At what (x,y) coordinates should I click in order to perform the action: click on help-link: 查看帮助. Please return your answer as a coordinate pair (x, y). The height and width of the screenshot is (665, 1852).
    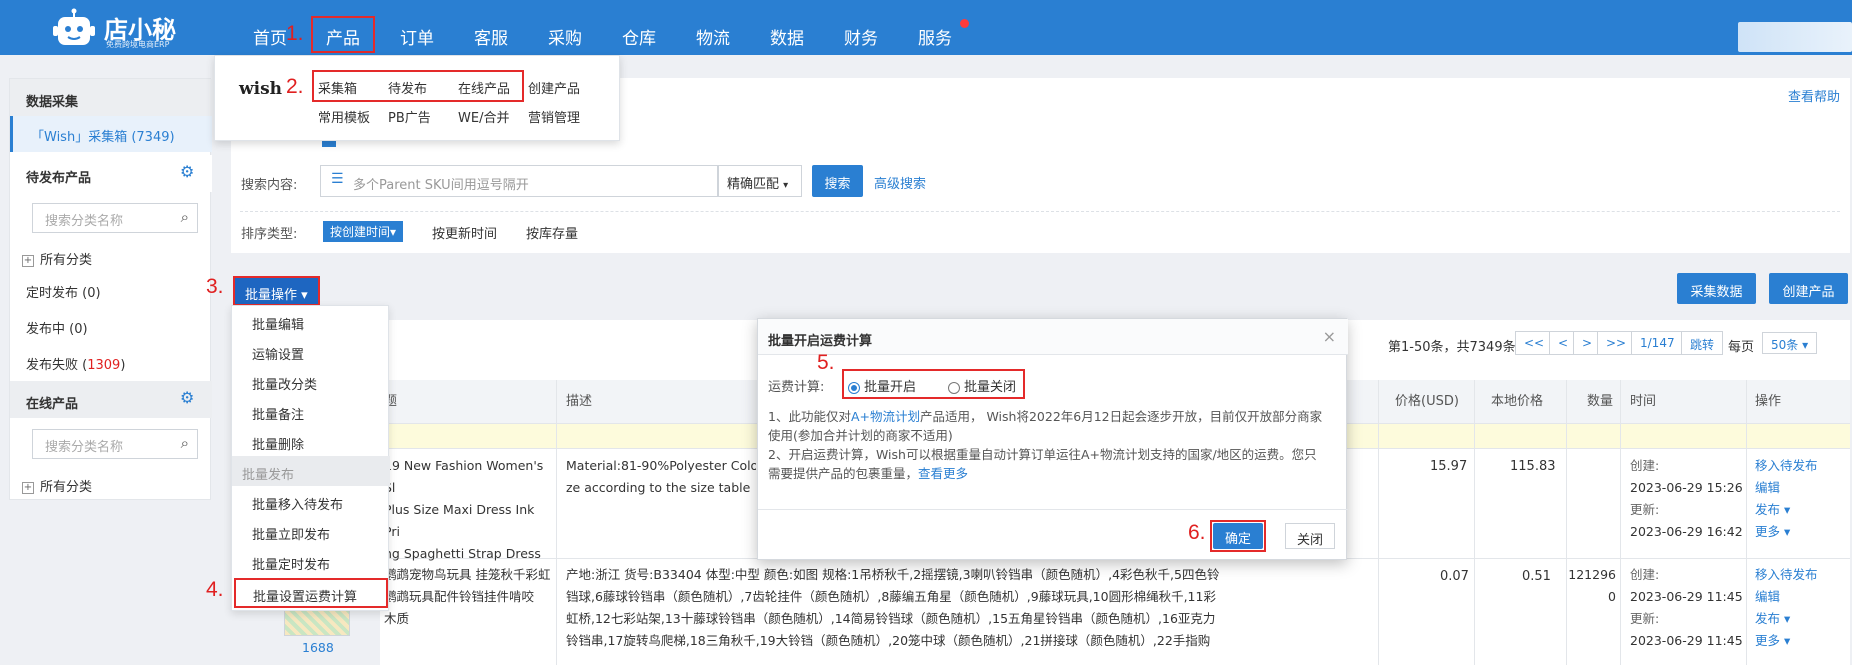
    Looking at the image, I should click on (1814, 95).